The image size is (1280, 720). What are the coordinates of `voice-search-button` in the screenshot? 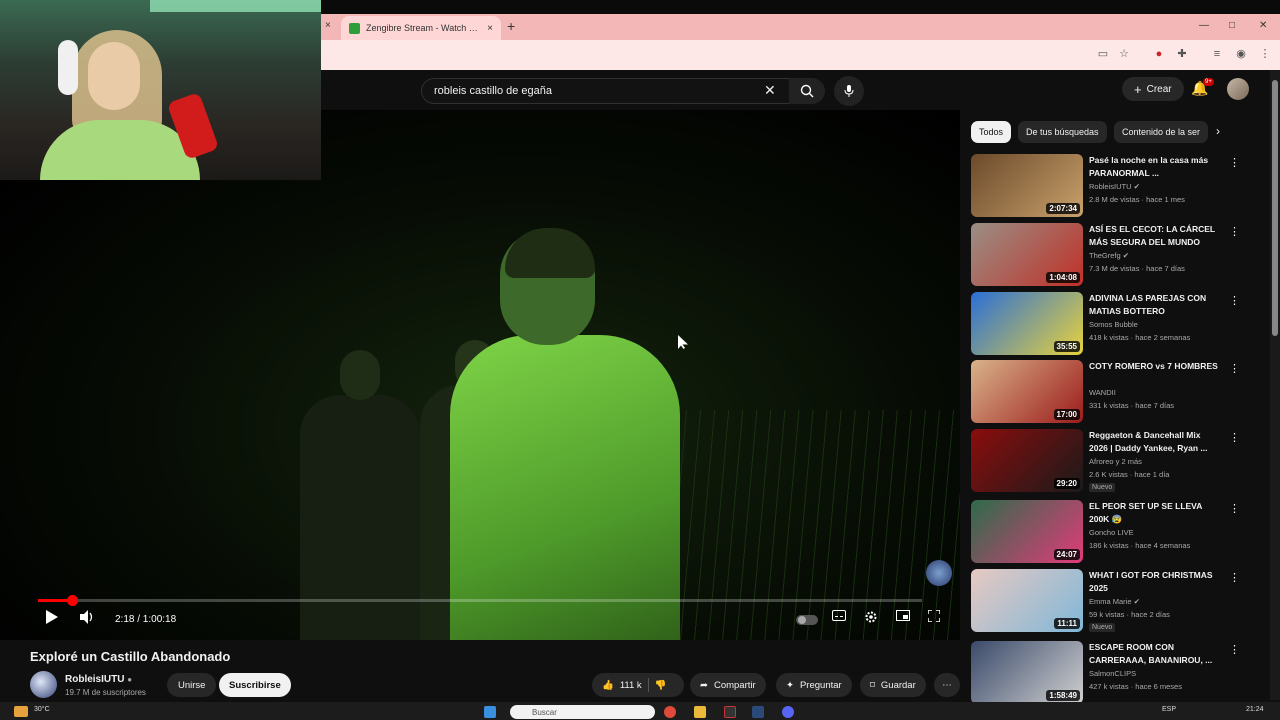 It's located at (849, 91).